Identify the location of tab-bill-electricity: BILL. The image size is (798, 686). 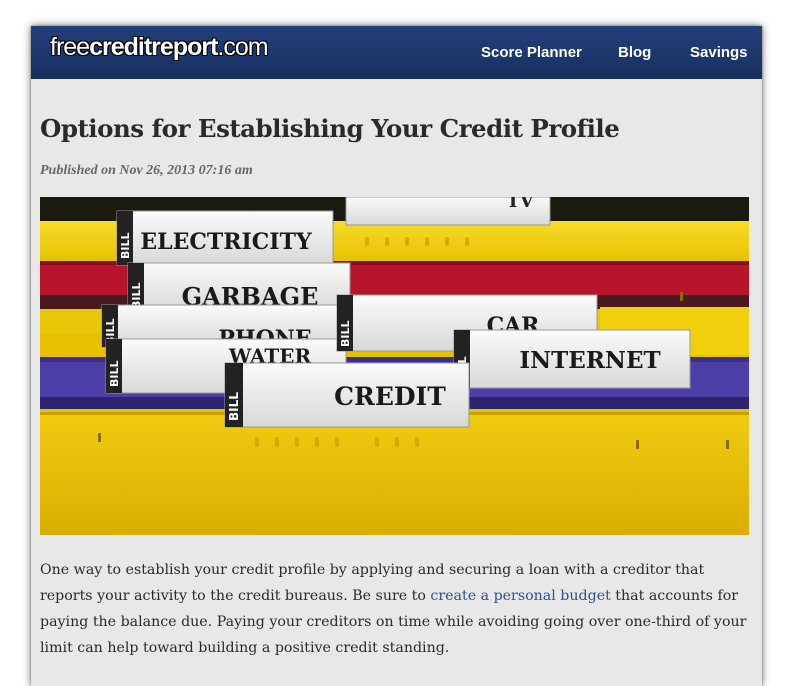
(125, 246).